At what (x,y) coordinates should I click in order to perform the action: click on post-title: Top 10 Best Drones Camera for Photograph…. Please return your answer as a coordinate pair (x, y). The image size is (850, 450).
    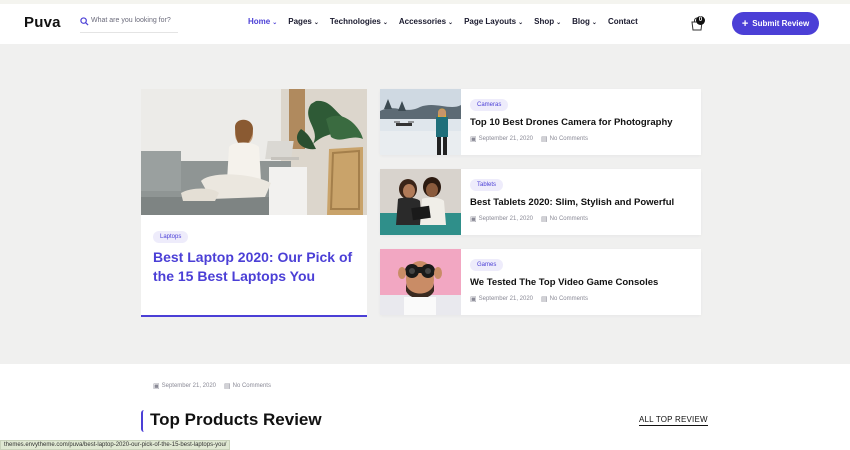
    Looking at the image, I should click on (571, 122).